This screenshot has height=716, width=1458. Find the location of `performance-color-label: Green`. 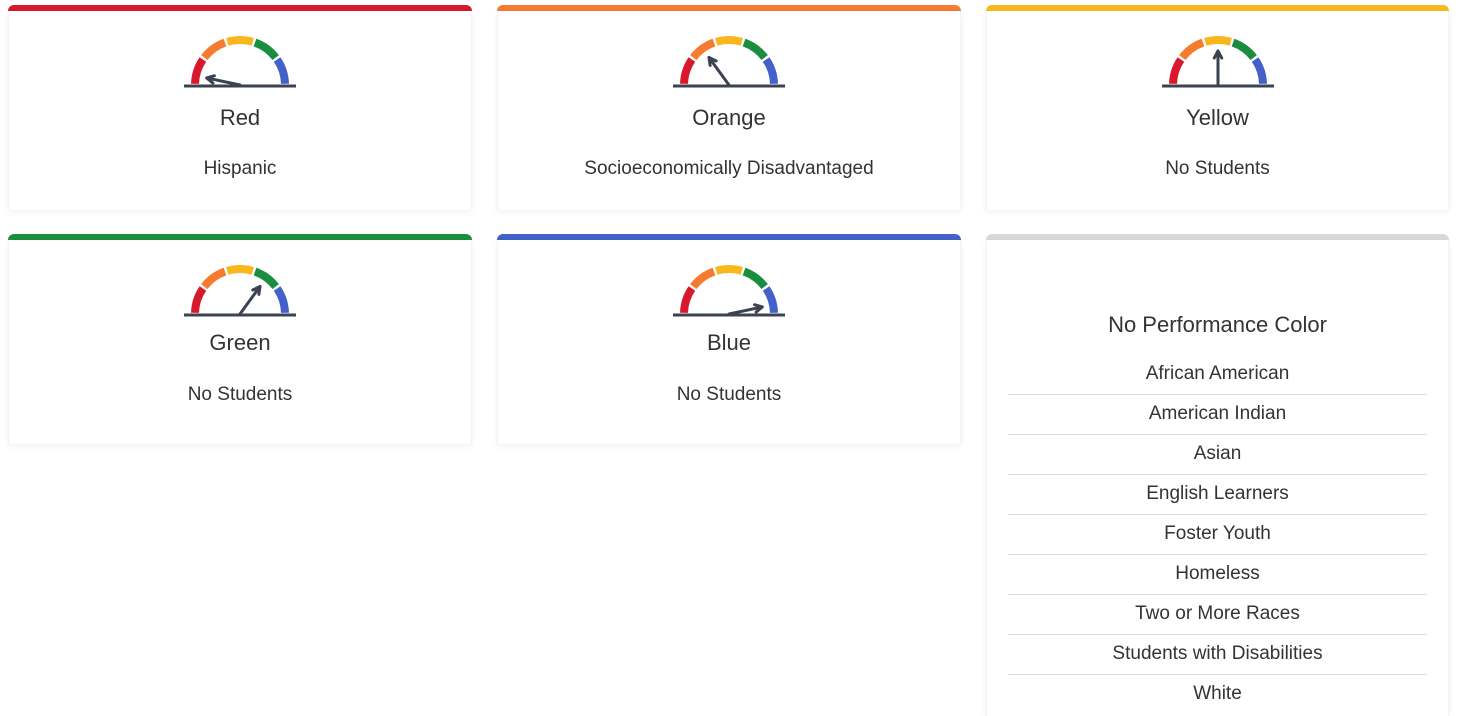

performance-color-label: Green is located at coordinates (240, 342).